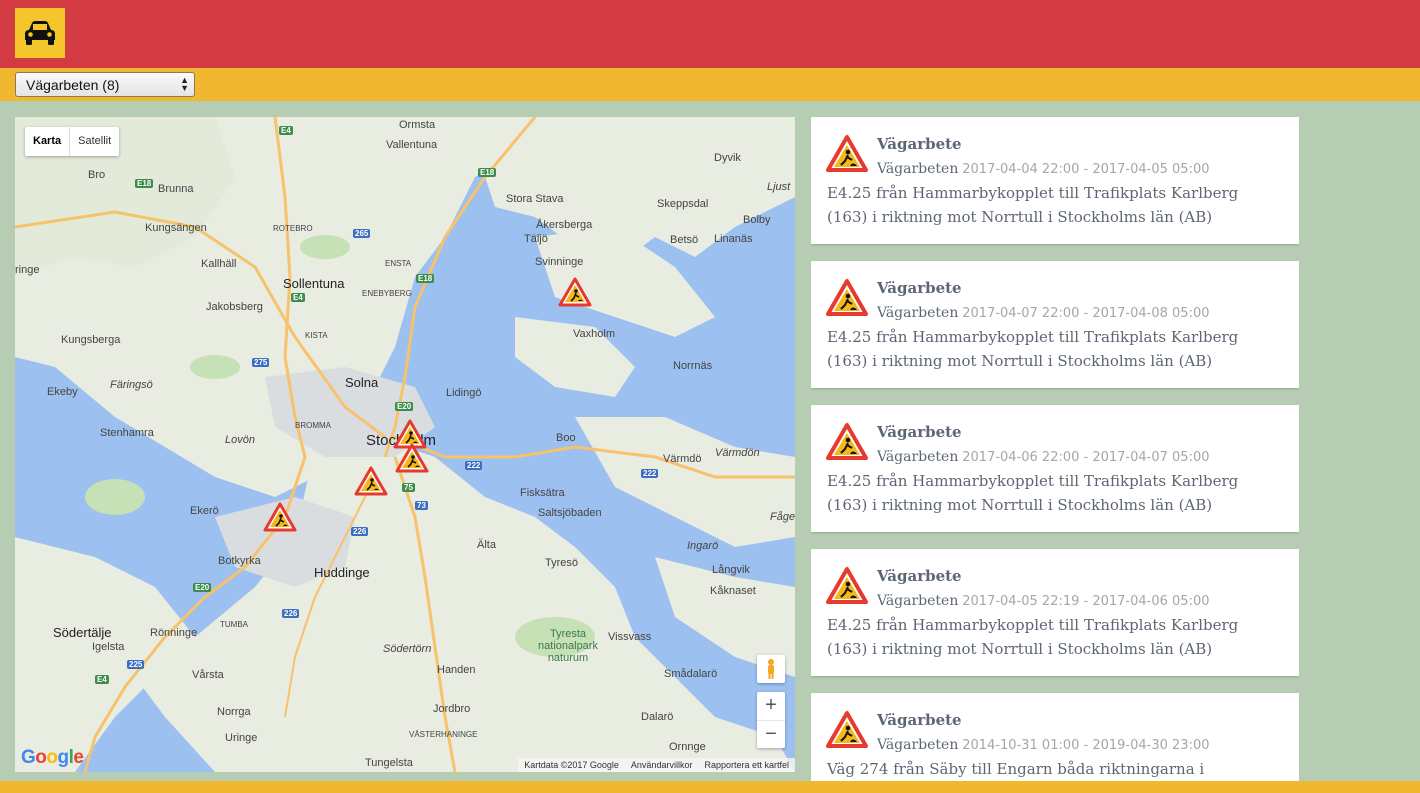 The height and width of the screenshot is (793, 1420). I want to click on map-label: Ormsta, so click(417, 125).